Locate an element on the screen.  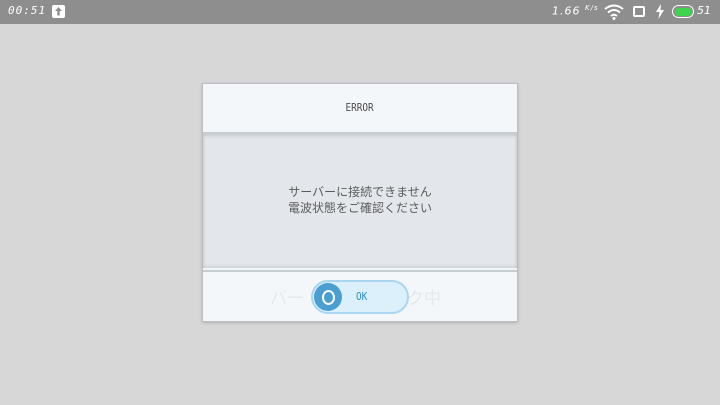
battery-fill is located at coordinates (683, 11).